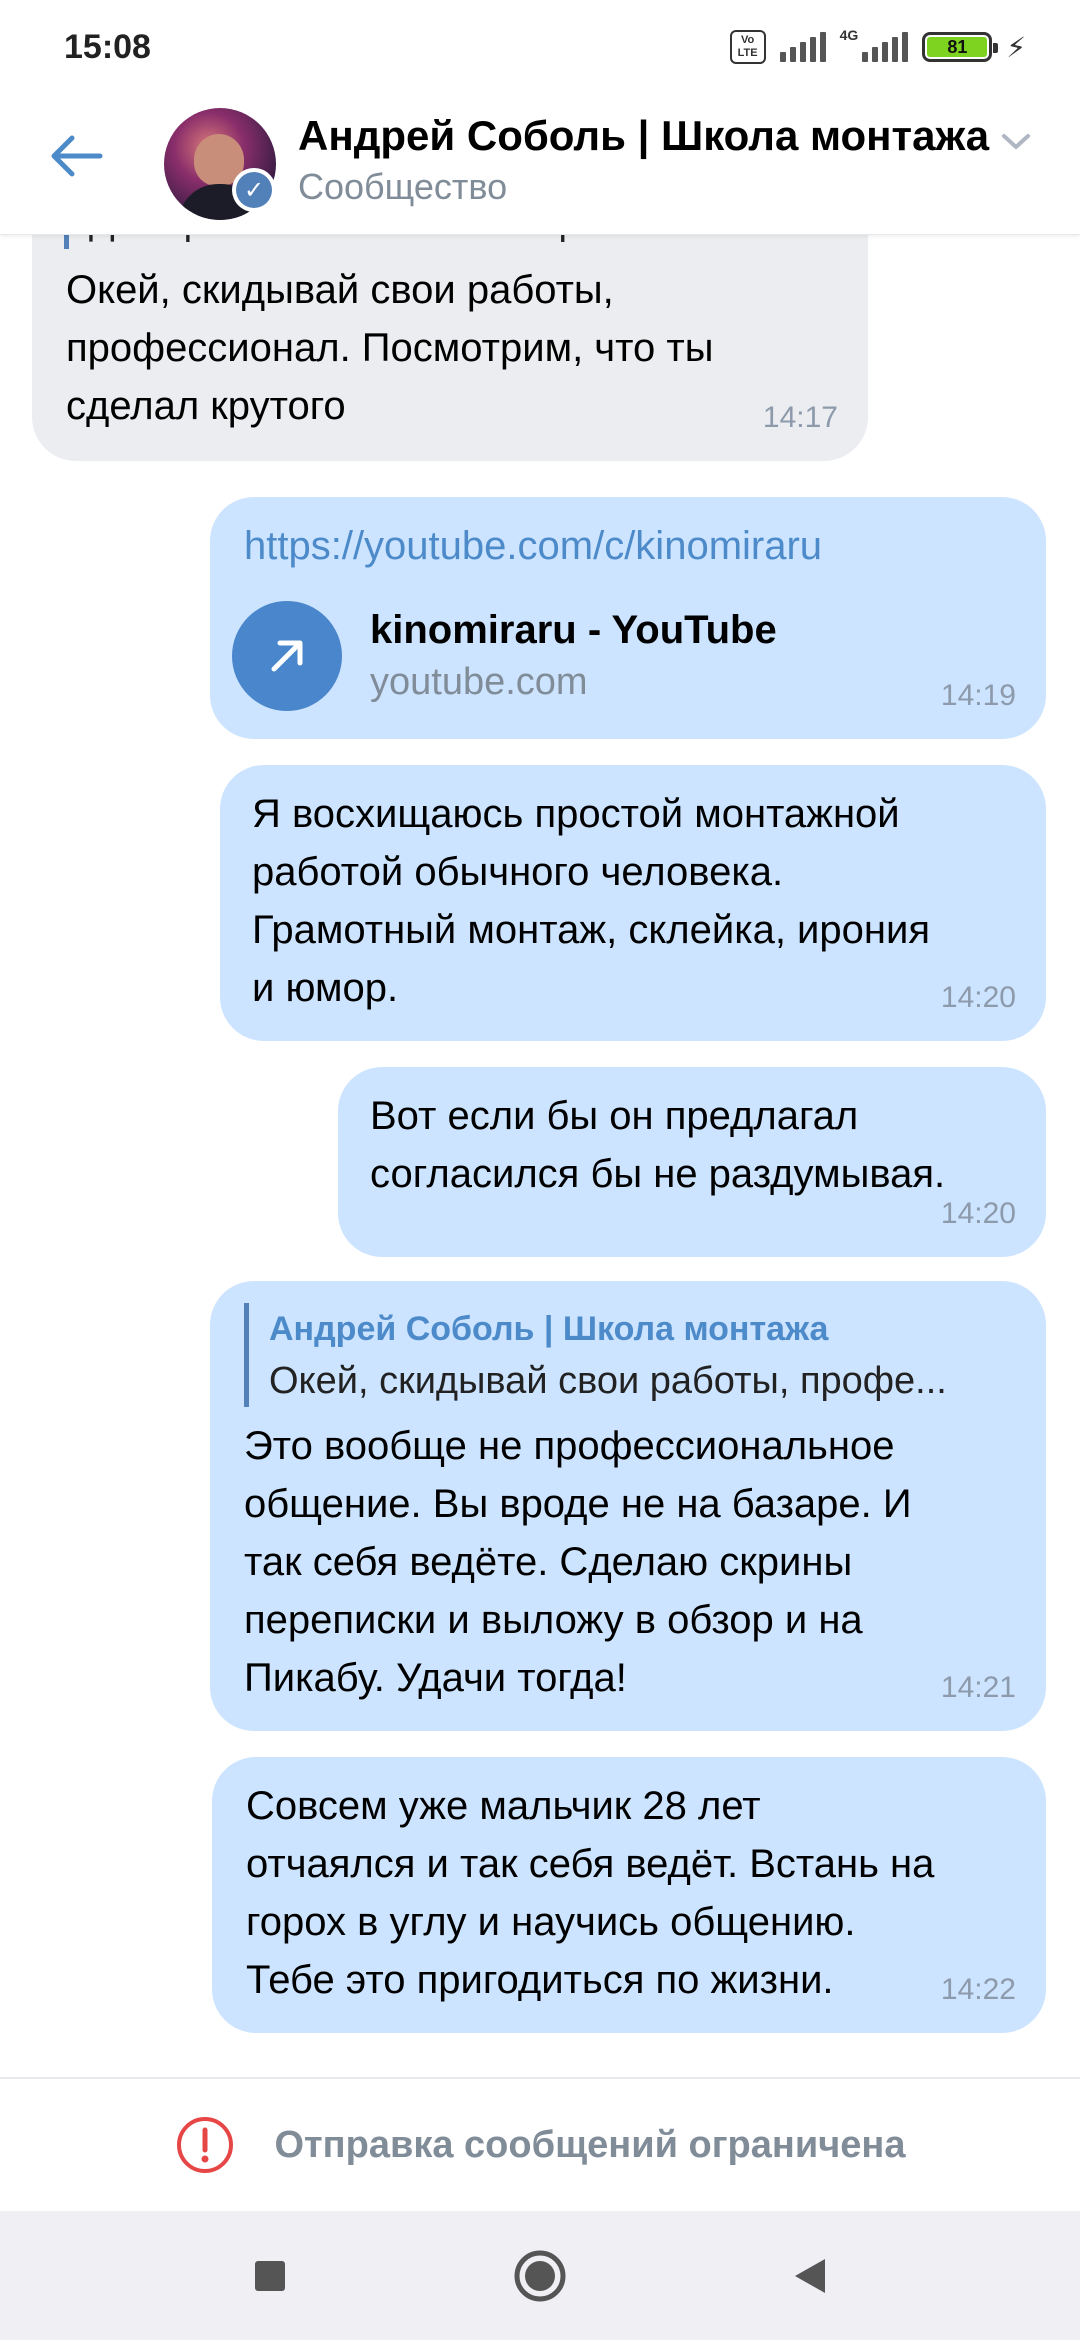  Describe the element at coordinates (643, 136) in the screenshot. I see `chat-title: Андрей Соболь | Школа монтажа` at that location.